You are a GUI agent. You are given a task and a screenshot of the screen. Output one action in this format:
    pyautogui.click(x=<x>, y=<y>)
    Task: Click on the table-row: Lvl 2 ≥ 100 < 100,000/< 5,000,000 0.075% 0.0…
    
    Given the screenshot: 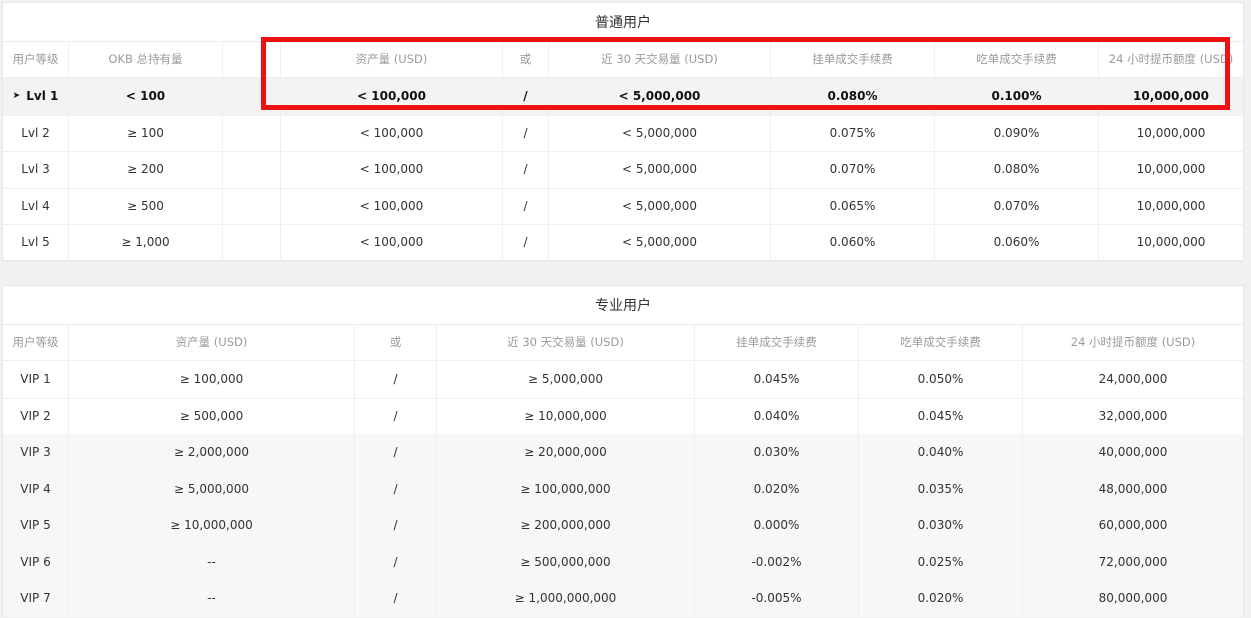 What is the action you would take?
    pyautogui.click(x=623, y=133)
    